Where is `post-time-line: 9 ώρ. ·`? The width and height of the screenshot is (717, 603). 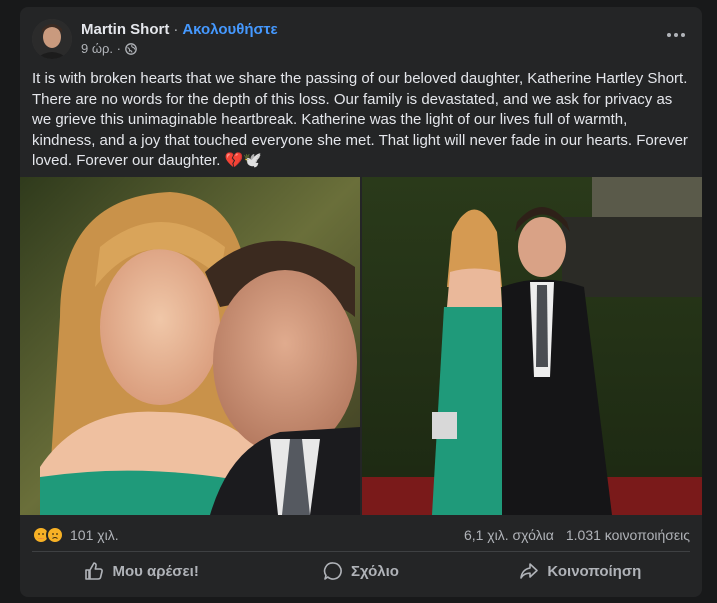
post-time-line: 9 ώρ. · is located at coordinates (179, 49).